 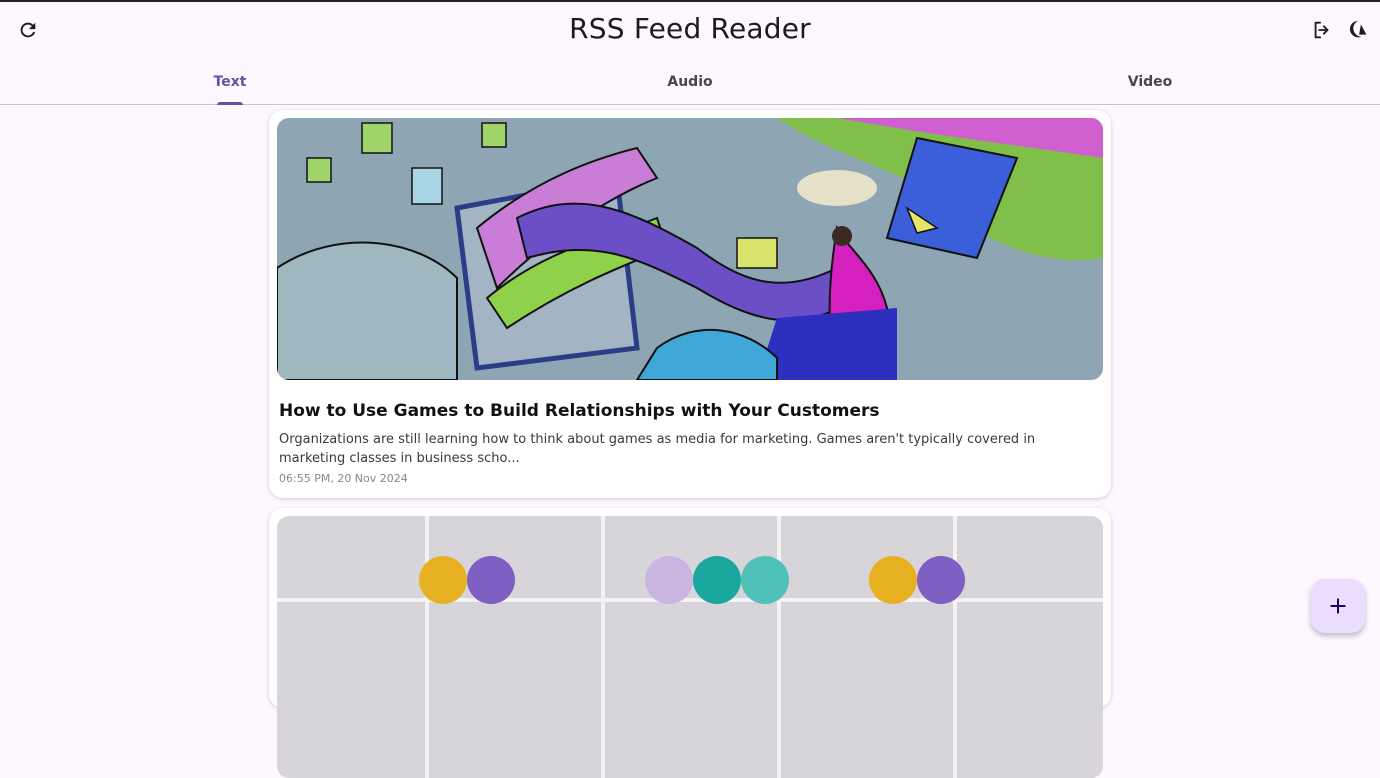 I want to click on tab-label: Audio, so click(x=690, y=82).